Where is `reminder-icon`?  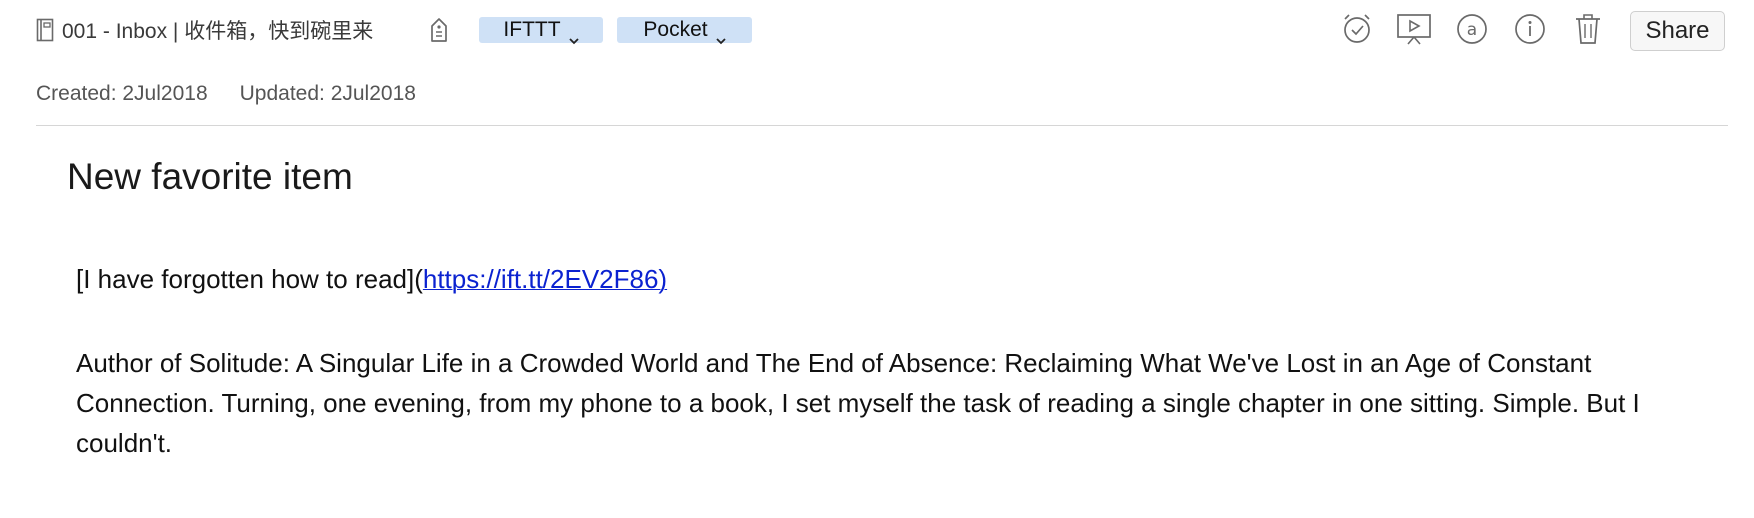
reminder-icon is located at coordinates (1357, 29).